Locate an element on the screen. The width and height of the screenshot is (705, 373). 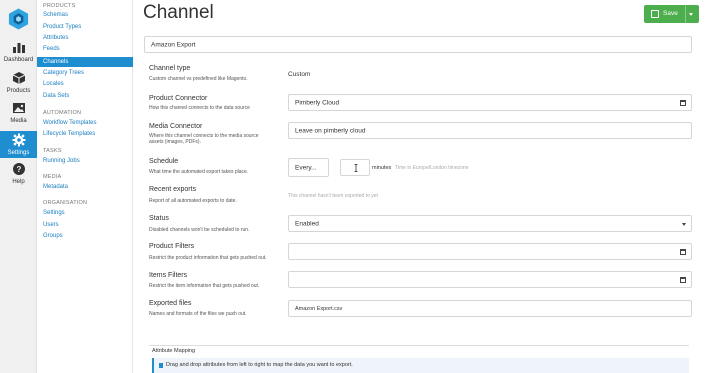
media-connector-value: Leave on pimberly cloud is located at coordinates (330, 130).